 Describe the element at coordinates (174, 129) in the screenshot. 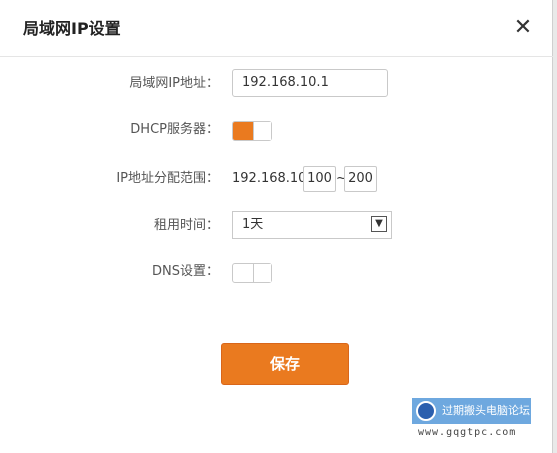

I see `dhcp-label: DHCP服务器：` at that location.